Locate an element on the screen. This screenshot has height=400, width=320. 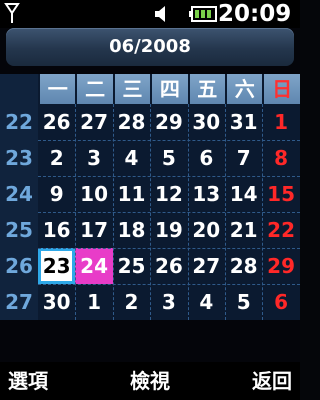
day-cell: 18 is located at coordinates (131, 230).